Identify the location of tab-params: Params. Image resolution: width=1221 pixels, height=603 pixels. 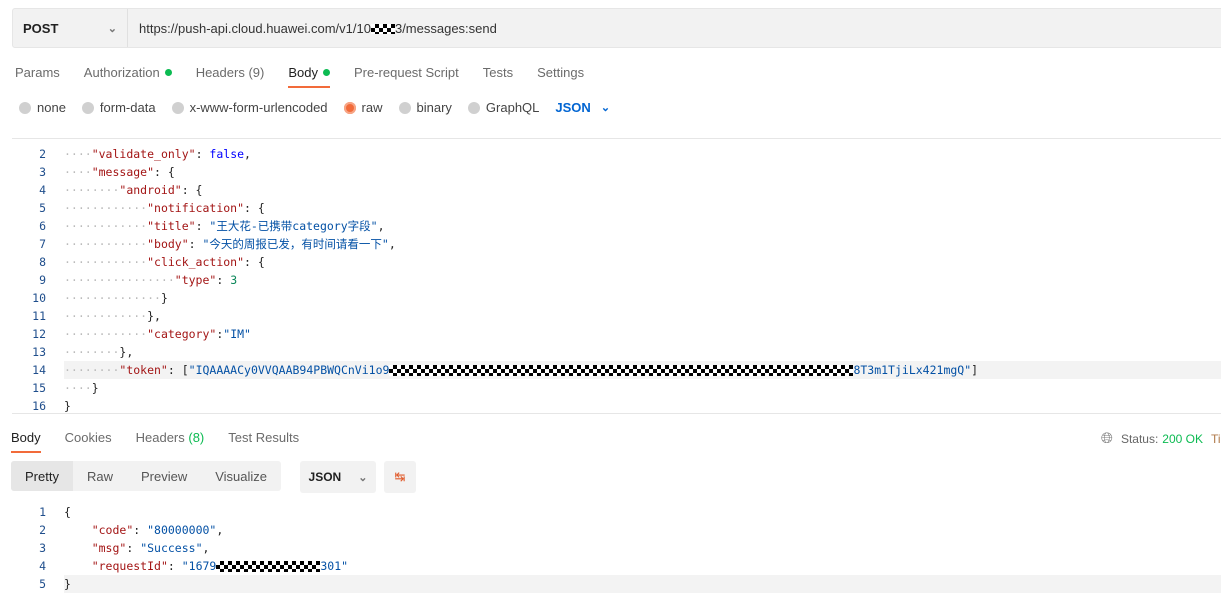
(37, 72).